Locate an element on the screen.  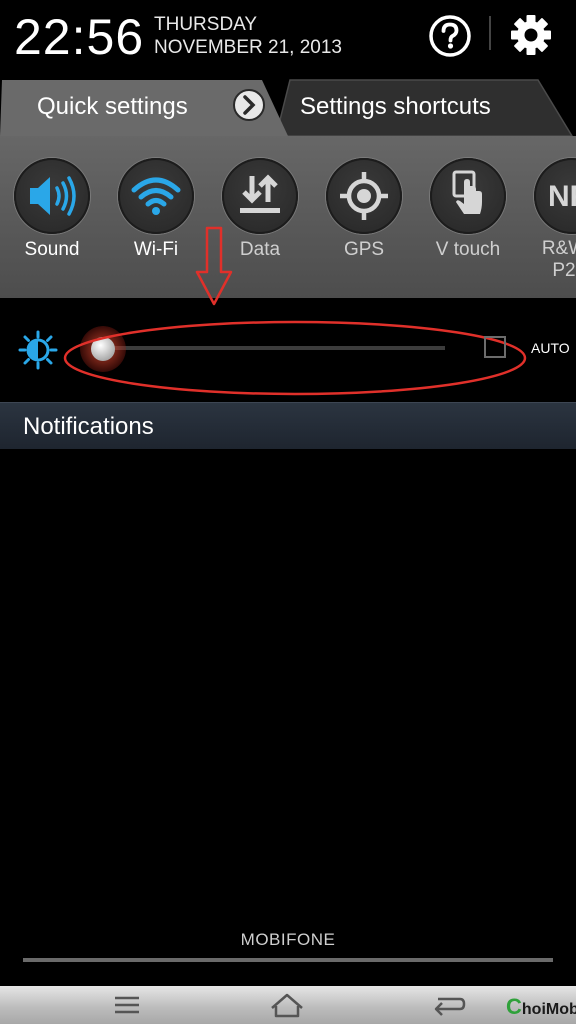
date-label: NOVEMBER 21, 2013 is located at coordinates (248, 47).